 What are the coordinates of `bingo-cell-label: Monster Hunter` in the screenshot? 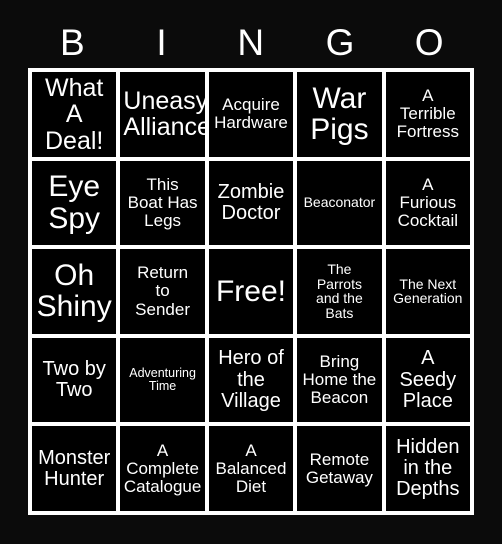 It's located at (74, 468).